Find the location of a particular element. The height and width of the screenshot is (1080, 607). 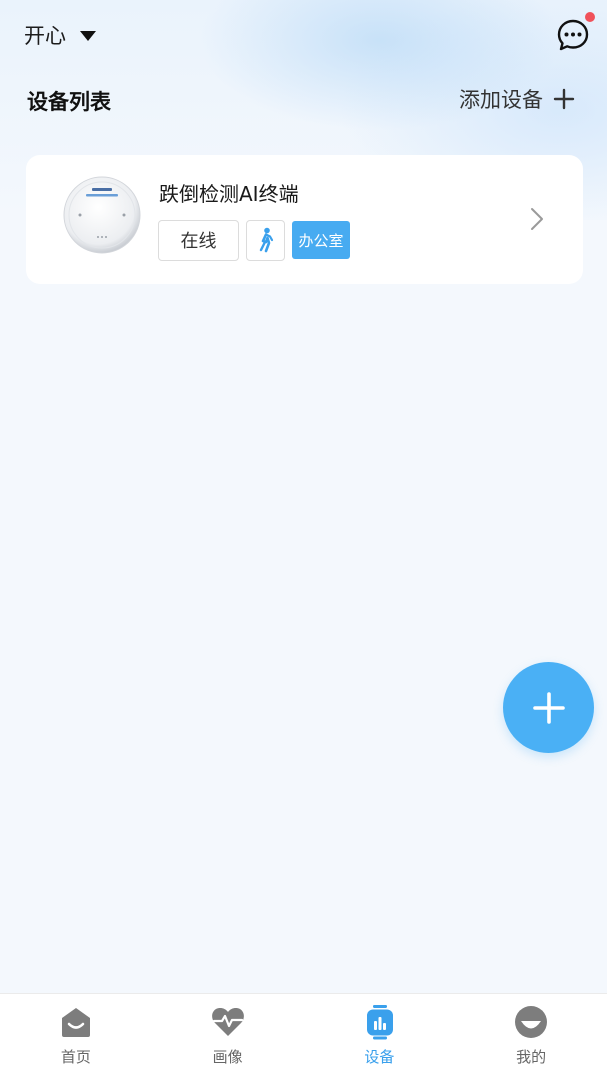

profile-icon is located at coordinates (531, 1022).